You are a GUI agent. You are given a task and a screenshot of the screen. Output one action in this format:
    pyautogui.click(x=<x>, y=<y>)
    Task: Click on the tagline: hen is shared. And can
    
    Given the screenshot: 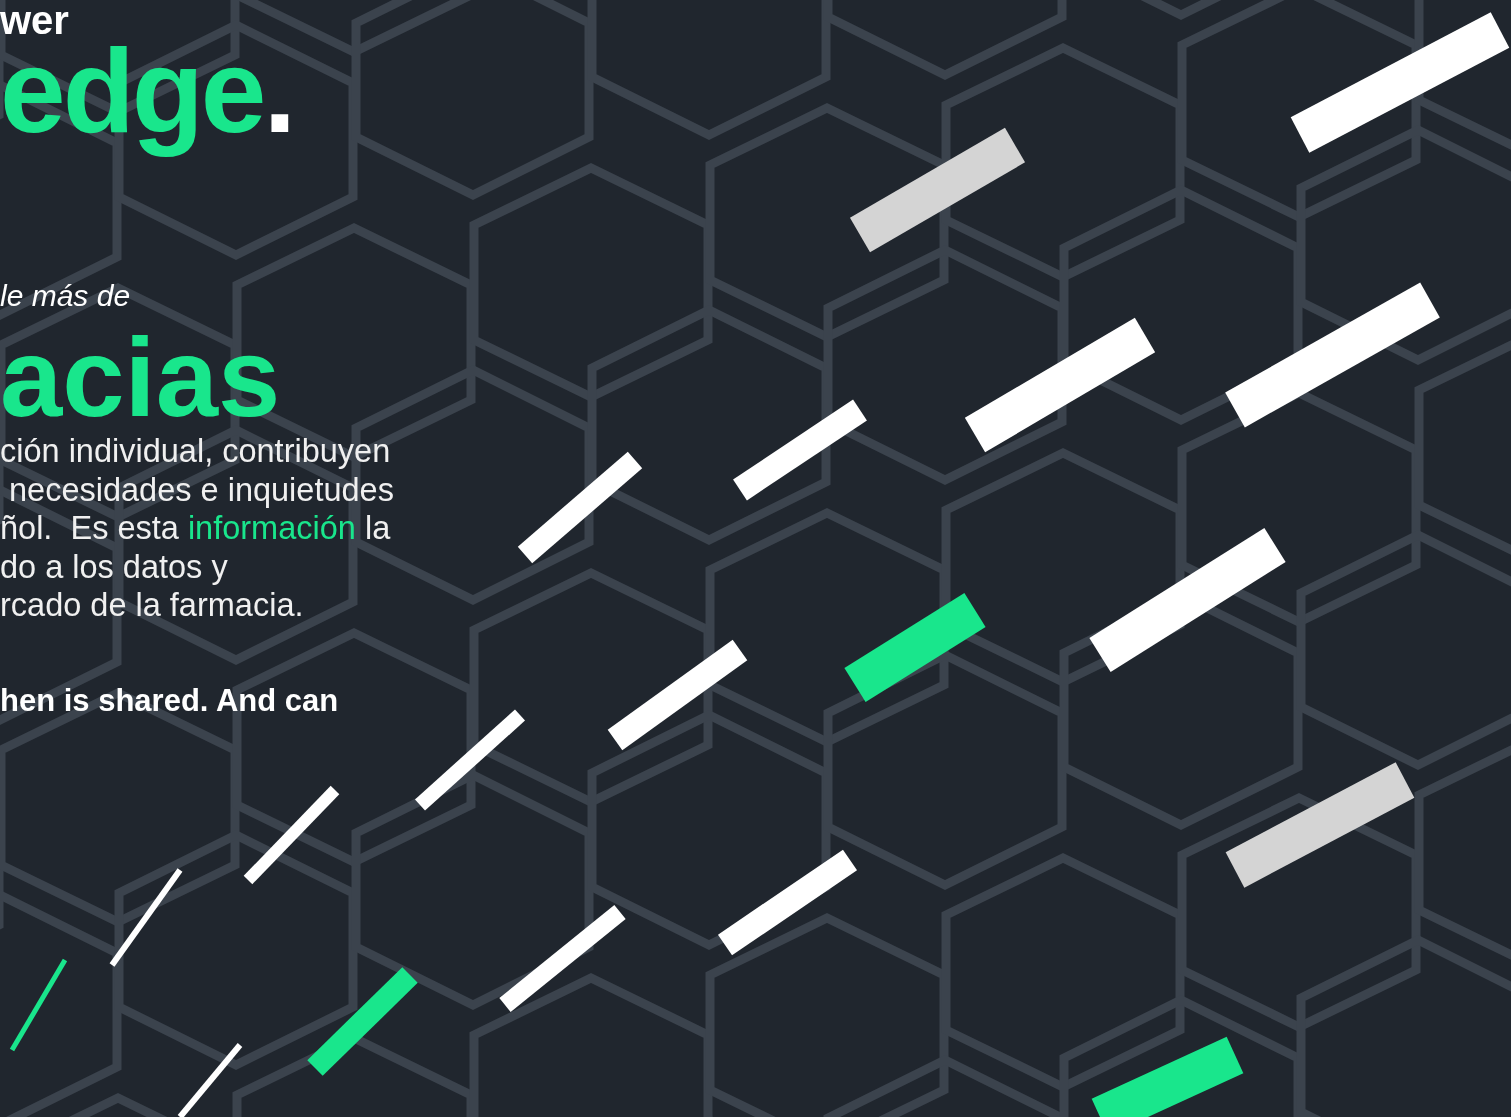 What is the action you would take?
    pyautogui.click(x=169, y=700)
    